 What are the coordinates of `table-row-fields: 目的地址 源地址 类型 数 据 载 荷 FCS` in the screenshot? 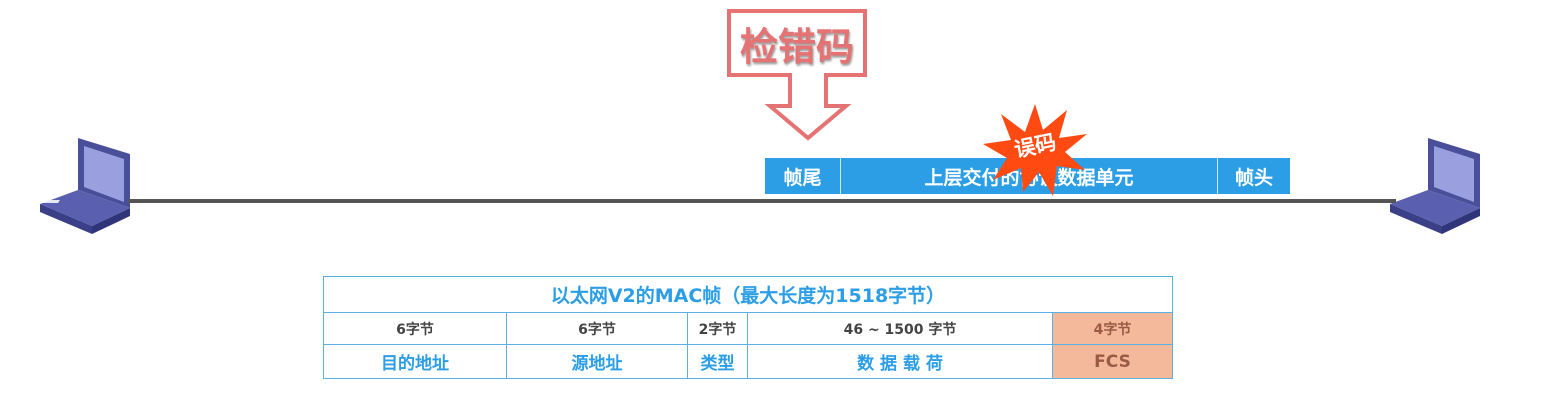 It's located at (748, 361).